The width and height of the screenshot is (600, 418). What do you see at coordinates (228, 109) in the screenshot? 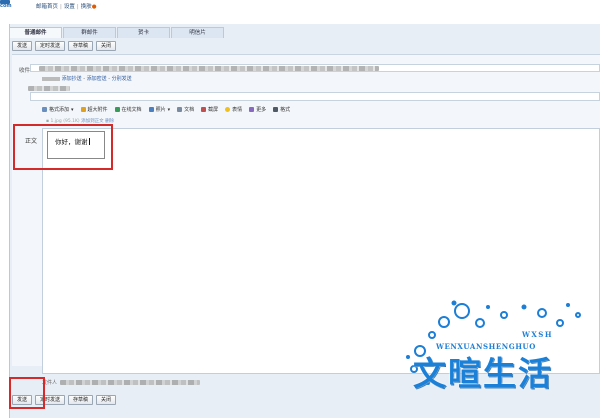
I see `emoji-icon` at bounding box center [228, 109].